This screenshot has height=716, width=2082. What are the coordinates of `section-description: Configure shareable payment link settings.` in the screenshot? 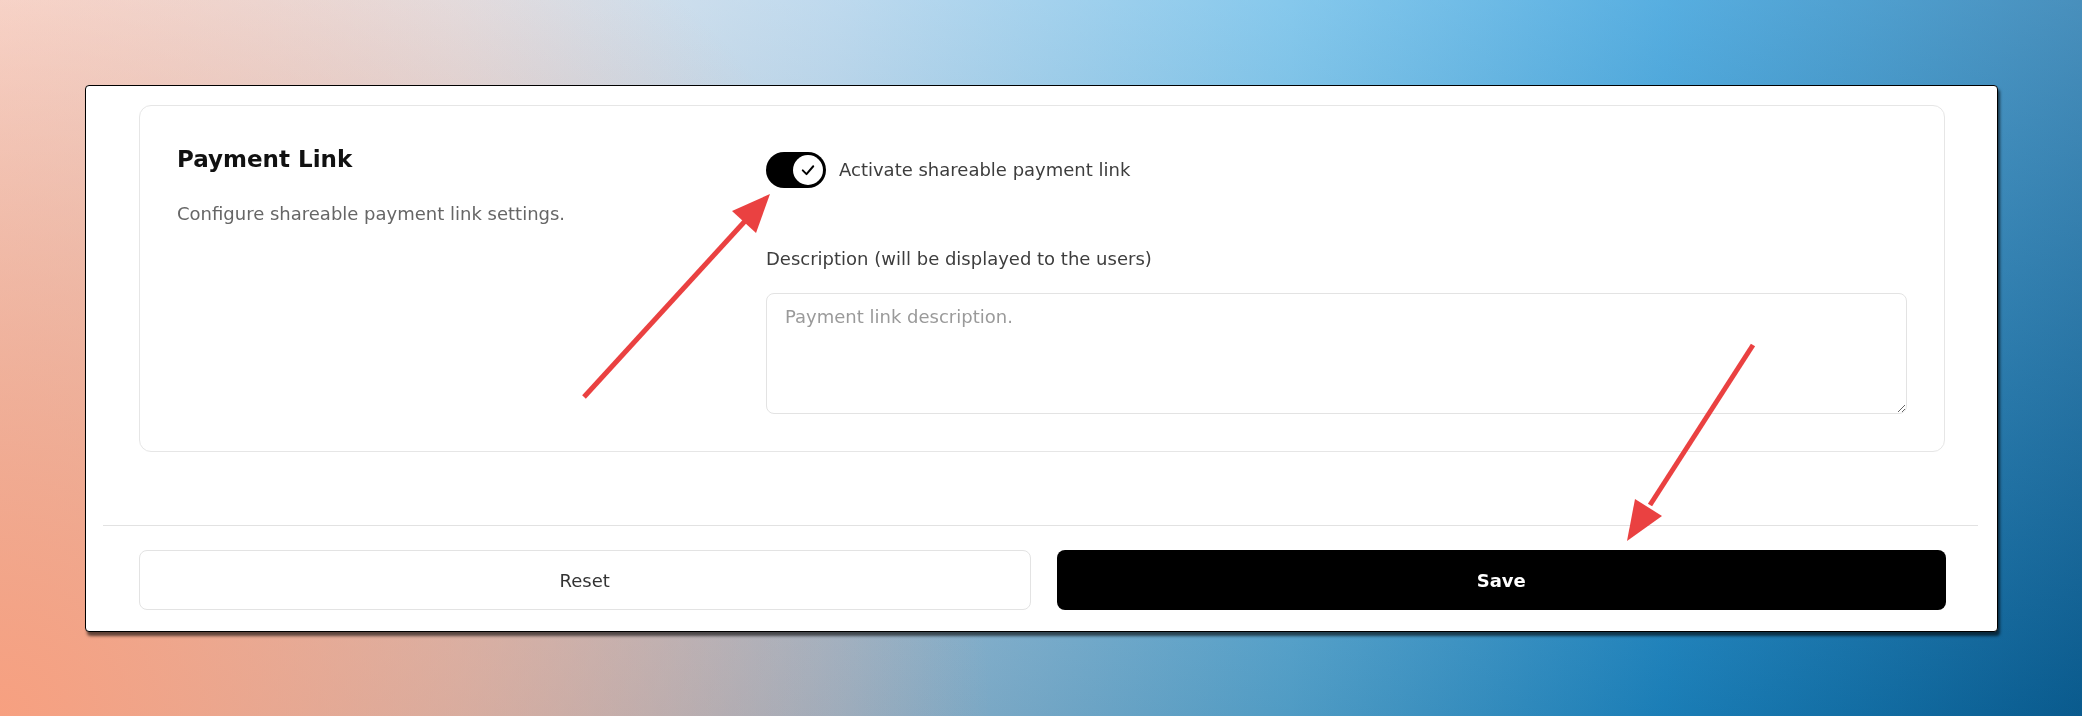 It's located at (372, 214).